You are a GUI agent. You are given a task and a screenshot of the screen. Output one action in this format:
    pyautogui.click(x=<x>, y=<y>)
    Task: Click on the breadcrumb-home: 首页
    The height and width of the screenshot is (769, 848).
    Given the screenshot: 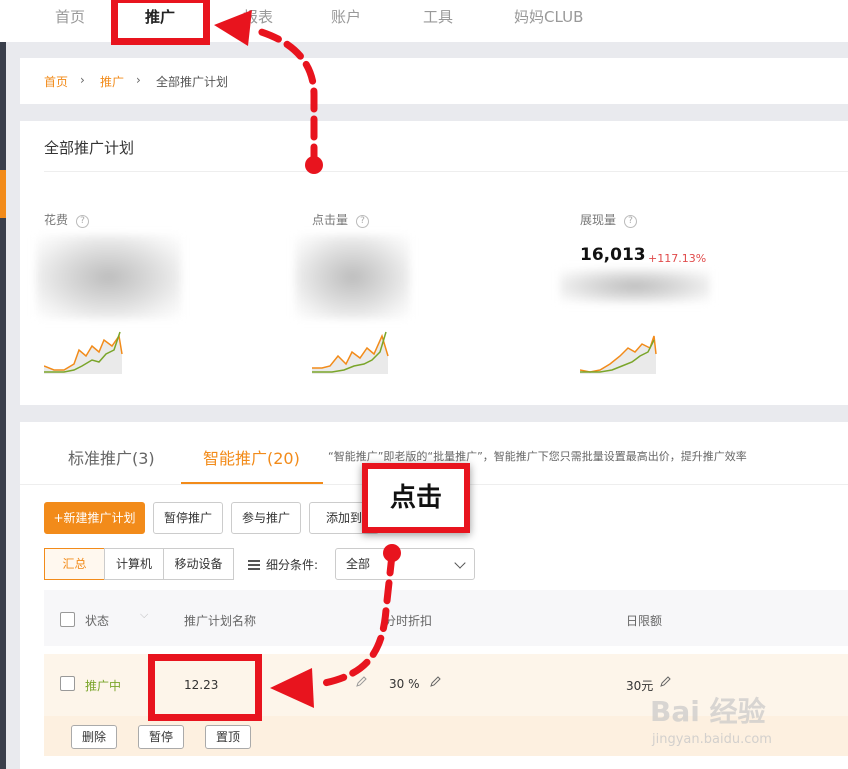 What is the action you would take?
    pyautogui.click(x=56, y=81)
    